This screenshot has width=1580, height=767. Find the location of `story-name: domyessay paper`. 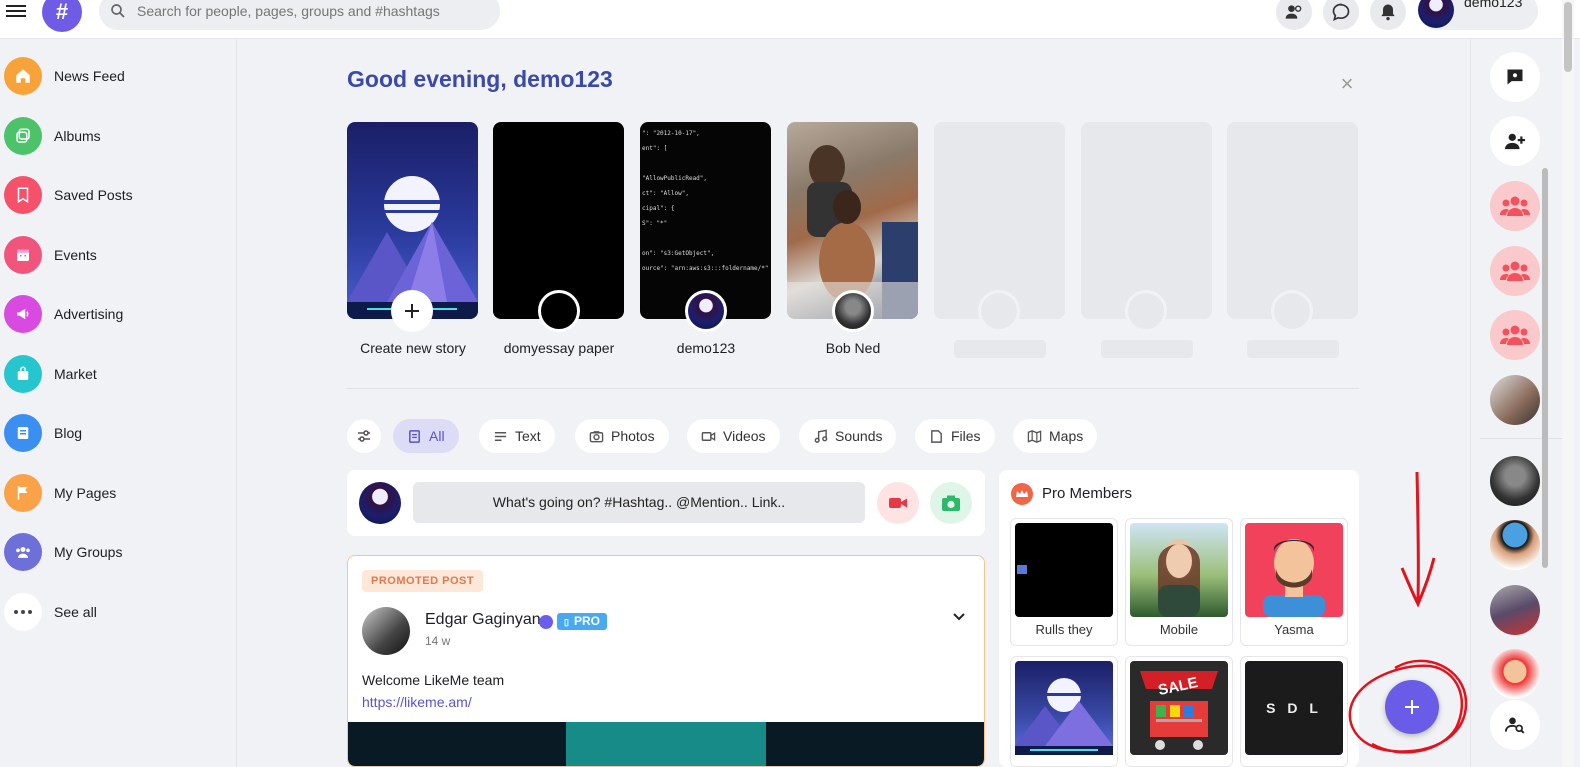

story-name: domyessay paper is located at coordinates (559, 348).